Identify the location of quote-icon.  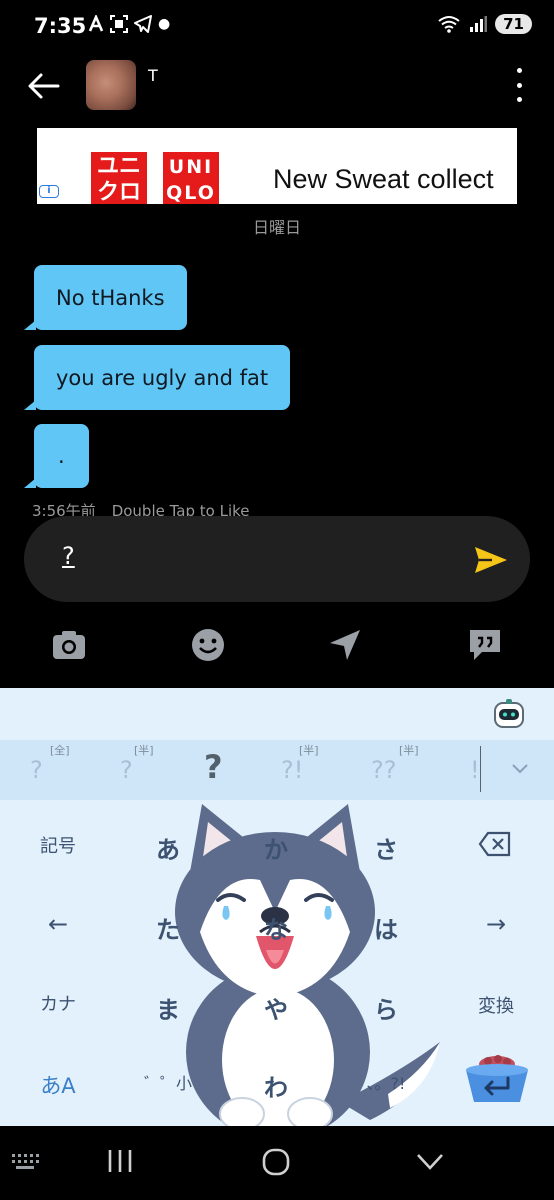
(485, 645).